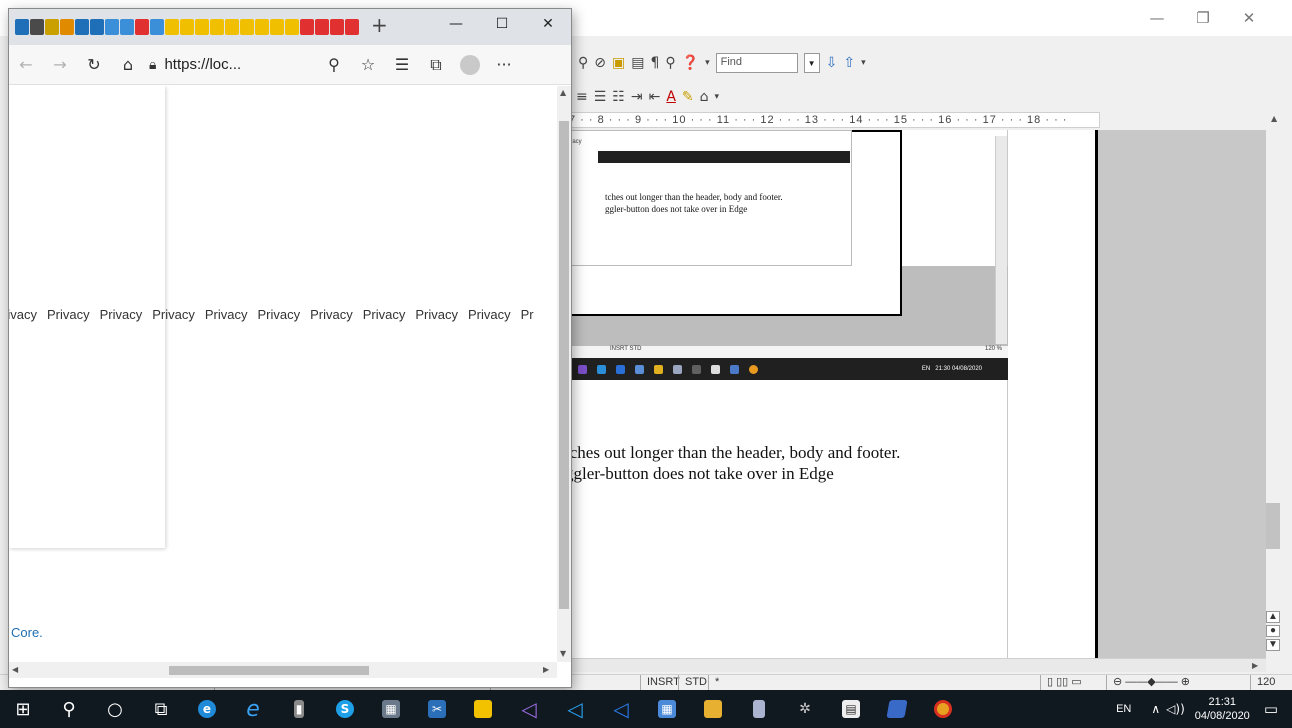 The width and height of the screenshot is (1292, 728). Describe the element at coordinates (688, 97) in the screenshot. I see `highlight-icon: ✎` at that location.